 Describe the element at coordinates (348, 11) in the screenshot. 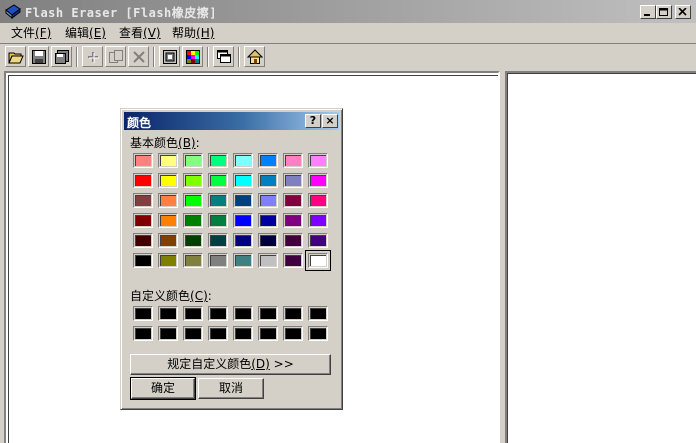

I see `title-bar: Flash Eraser [Flash橡皮擦]` at that location.